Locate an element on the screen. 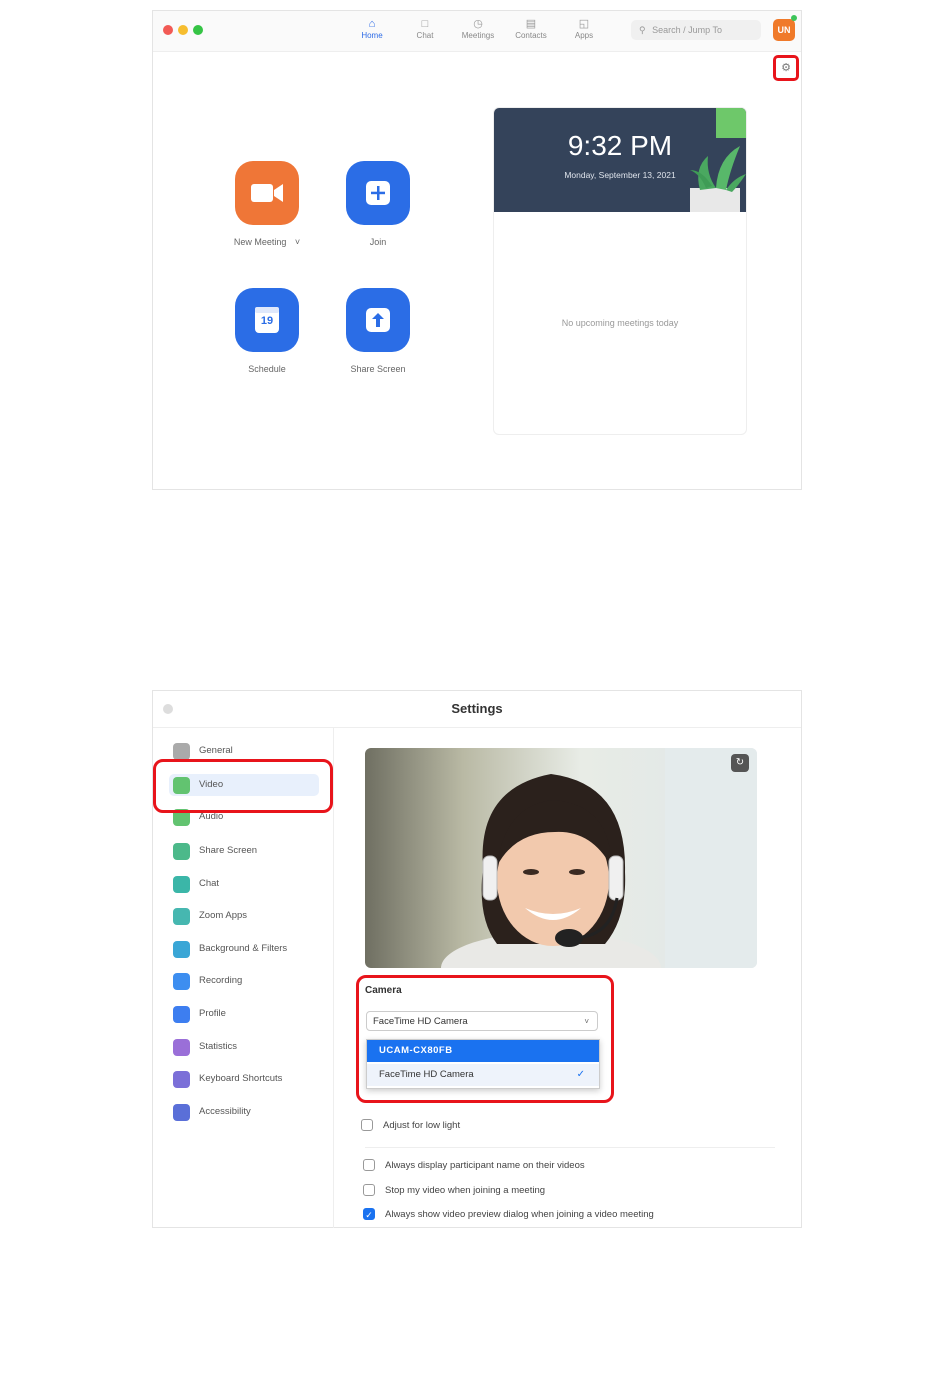 Image resolution: width=950 pixels, height=1379 pixels. settings-title: Settings is located at coordinates (477, 709).